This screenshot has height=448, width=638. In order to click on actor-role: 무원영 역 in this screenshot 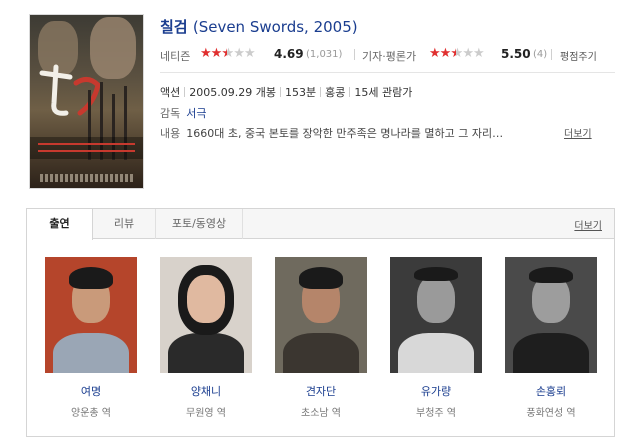, I will do `click(206, 413)`.